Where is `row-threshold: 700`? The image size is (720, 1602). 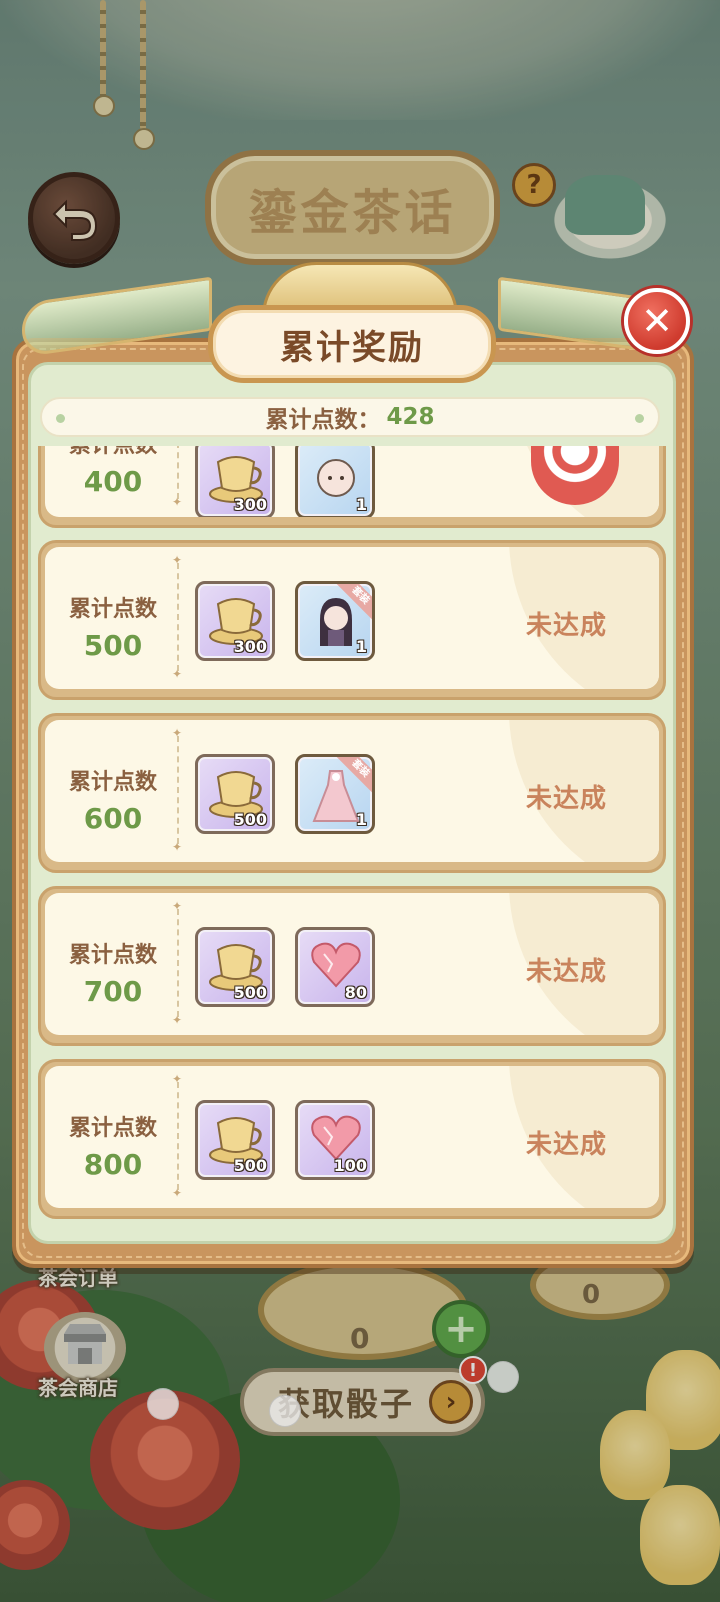
row-threshold: 700 is located at coordinates (113, 991).